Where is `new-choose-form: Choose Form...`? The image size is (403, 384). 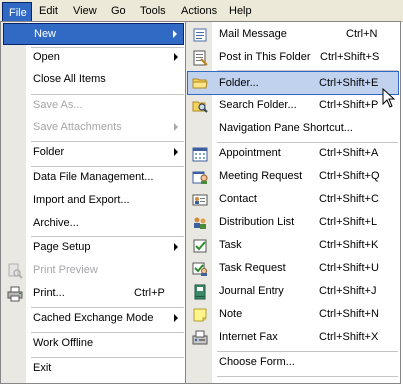 new-choose-form: Choose Form... is located at coordinates (293, 363).